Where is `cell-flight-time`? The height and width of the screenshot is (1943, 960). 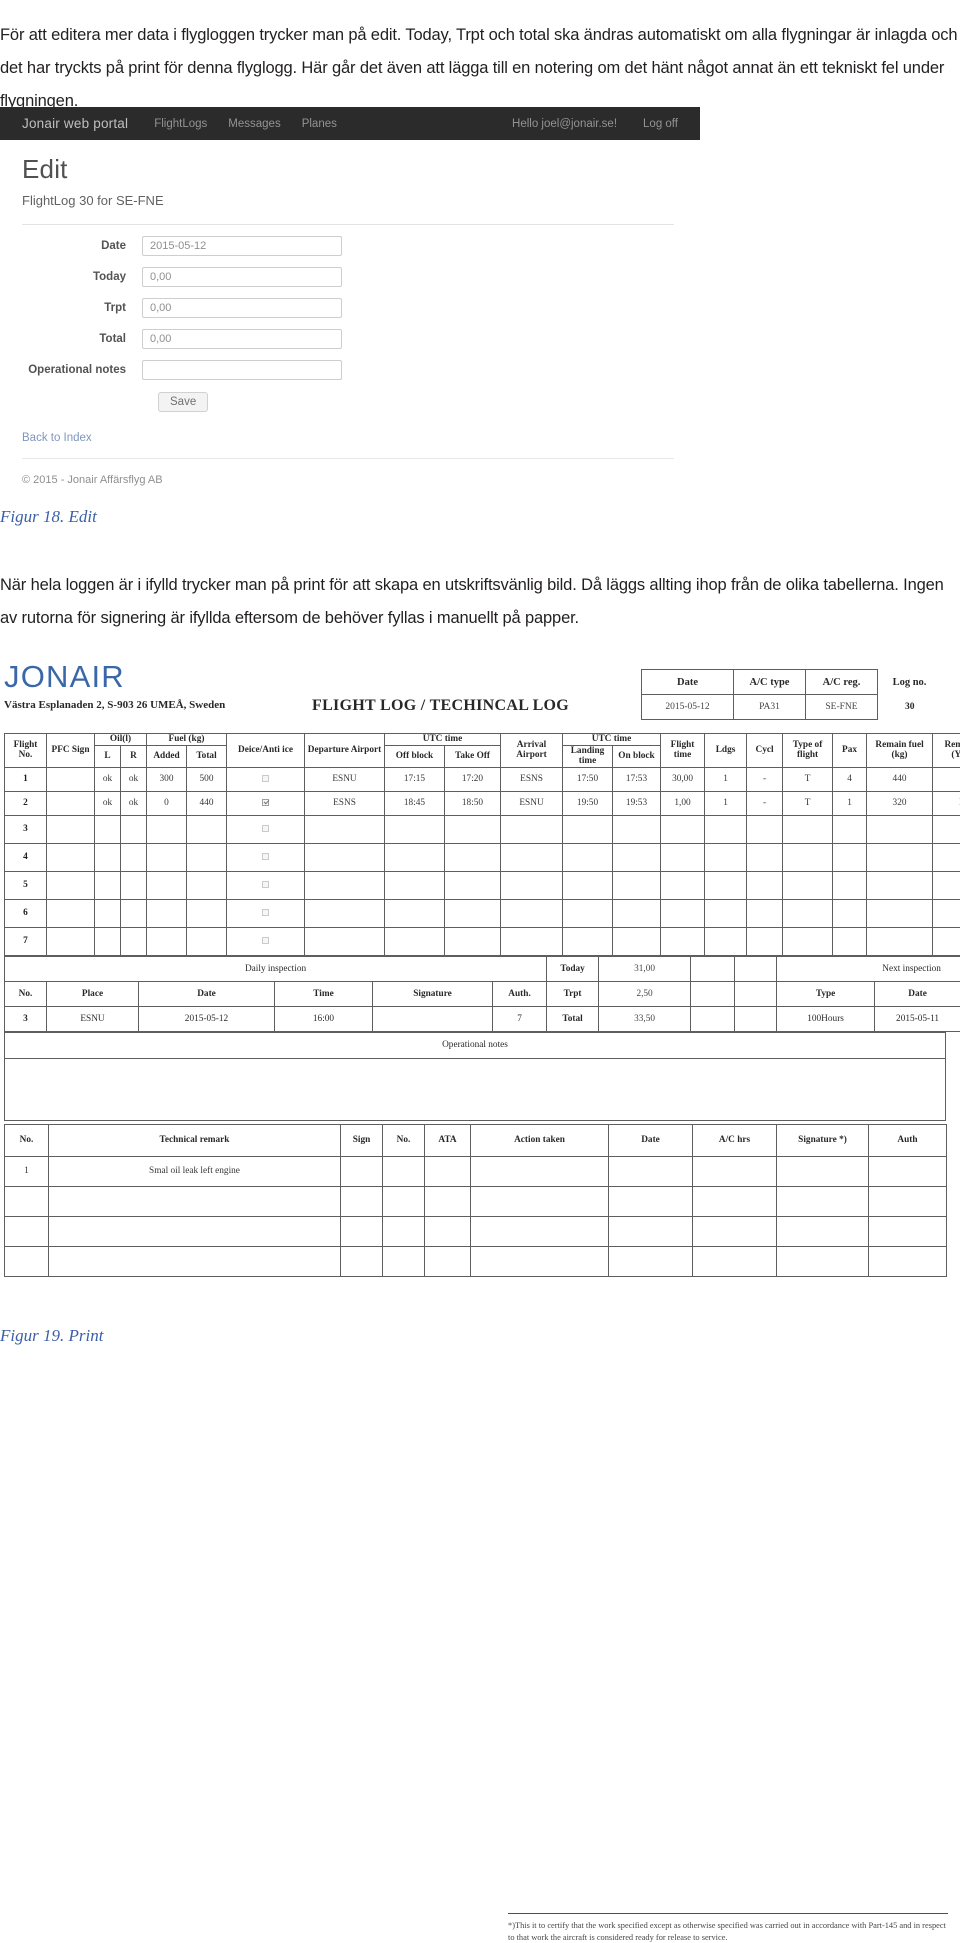 cell-flight-time is located at coordinates (683, 857).